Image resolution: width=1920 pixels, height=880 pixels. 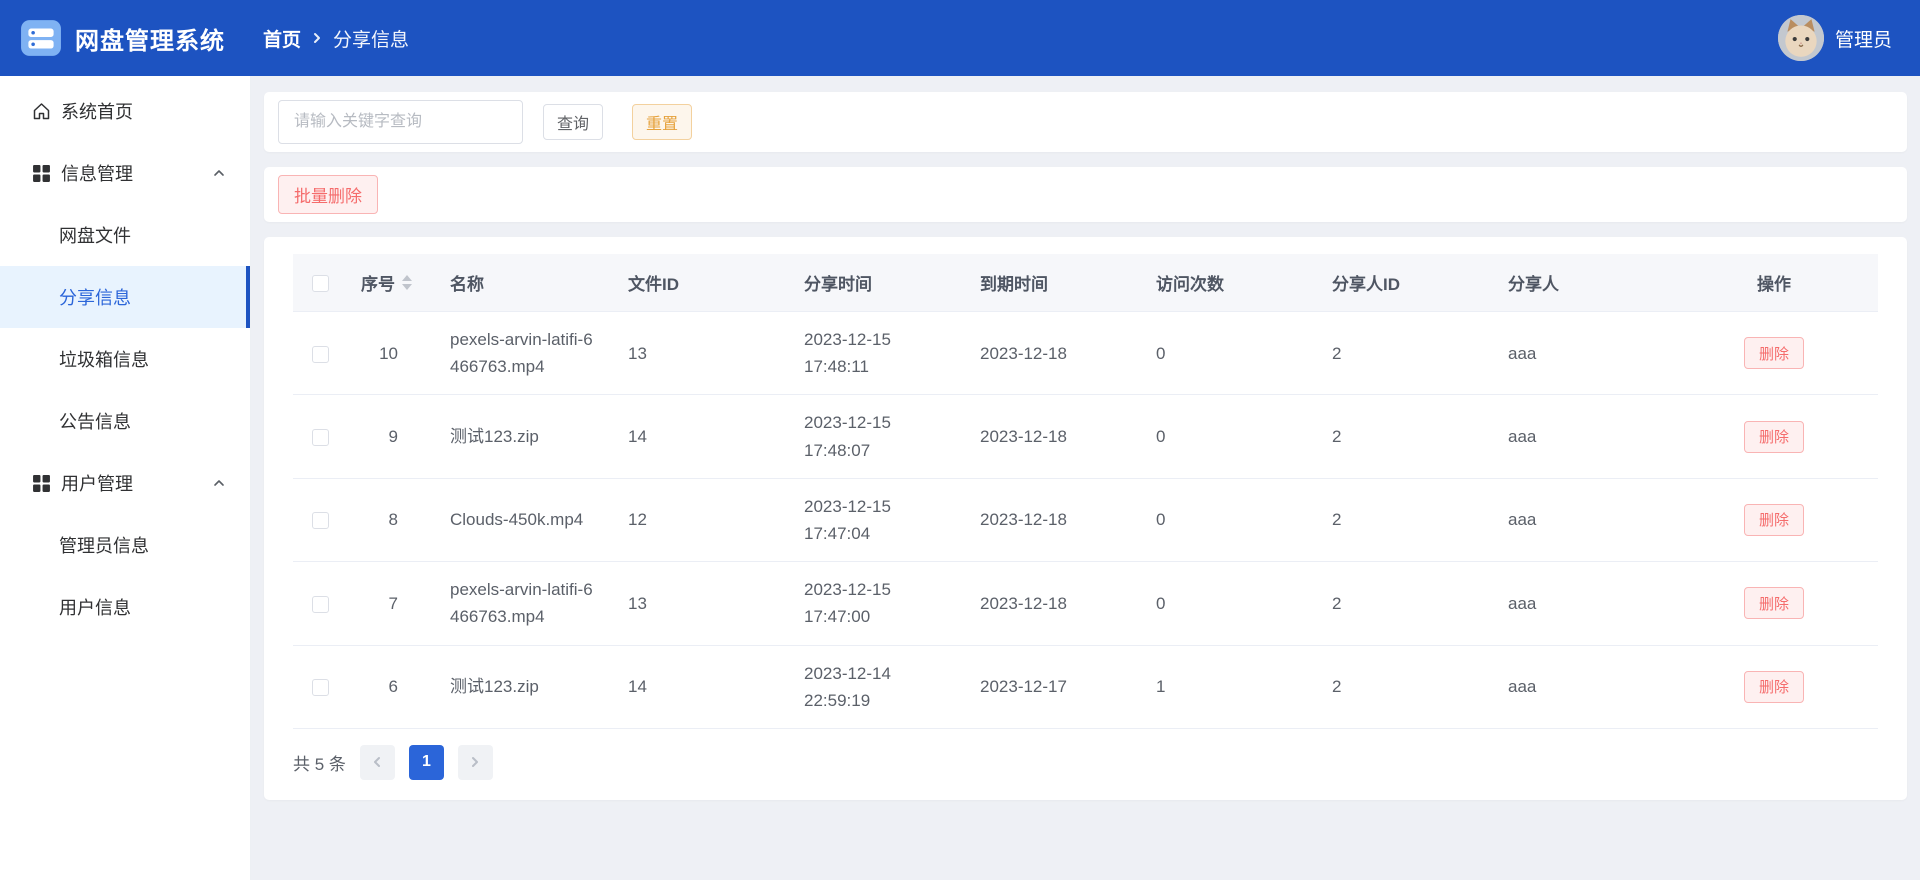 I want to click on cell-share-time: 2023-12-14 22:59:19, so click(x=878, y=687).